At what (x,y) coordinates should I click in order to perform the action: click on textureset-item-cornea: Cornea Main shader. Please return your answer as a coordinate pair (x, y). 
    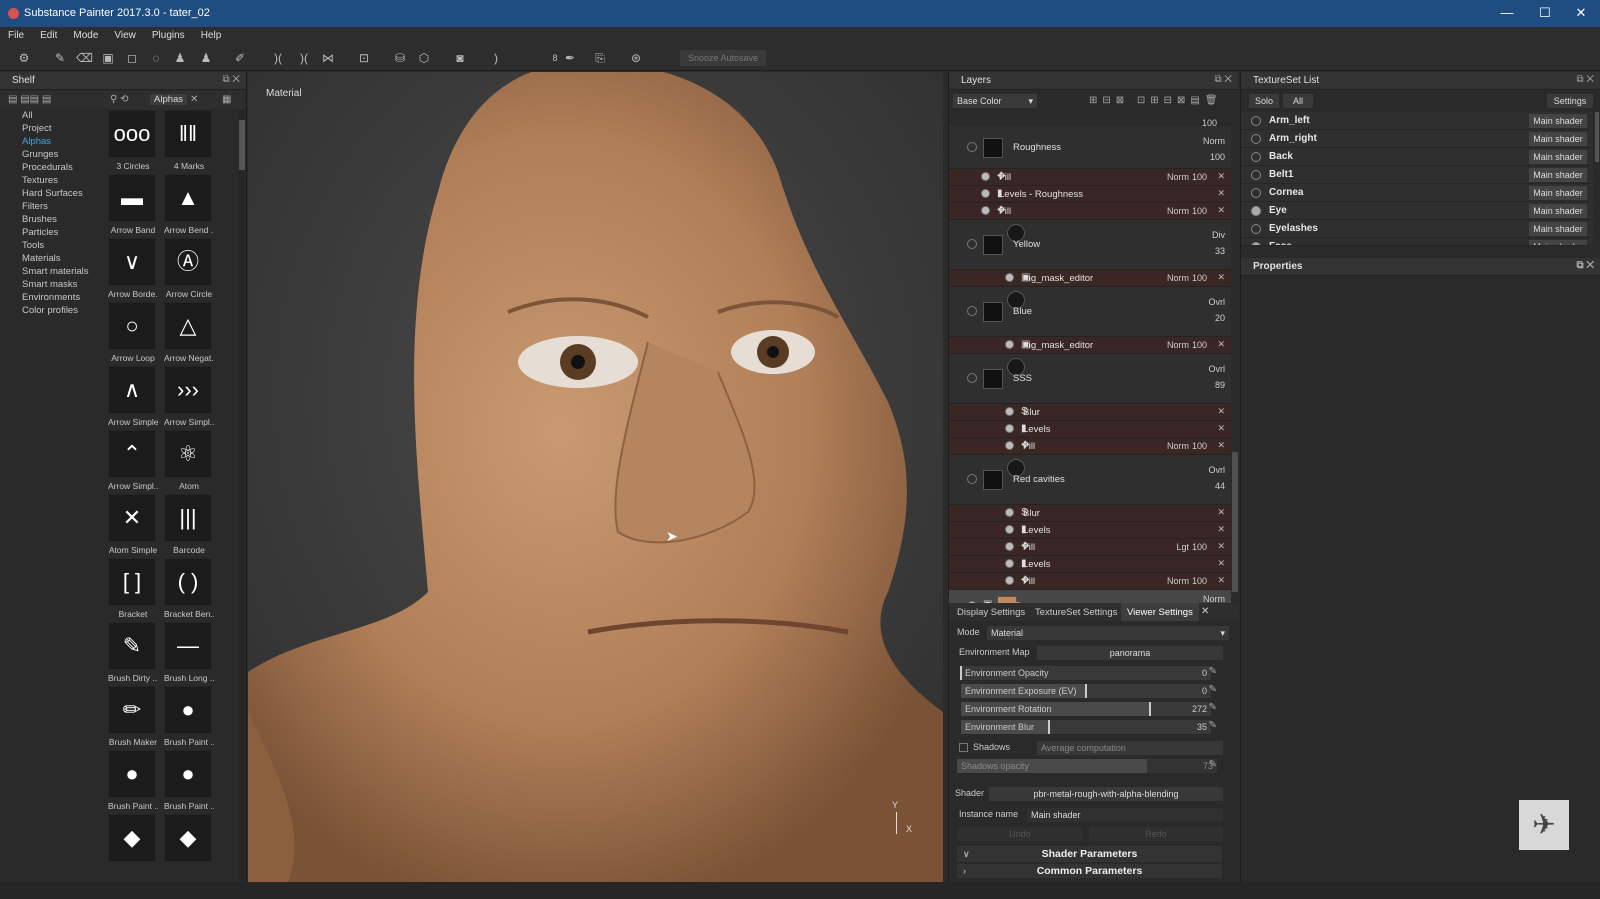
    Looking at the image, I should click on (1417, 193).